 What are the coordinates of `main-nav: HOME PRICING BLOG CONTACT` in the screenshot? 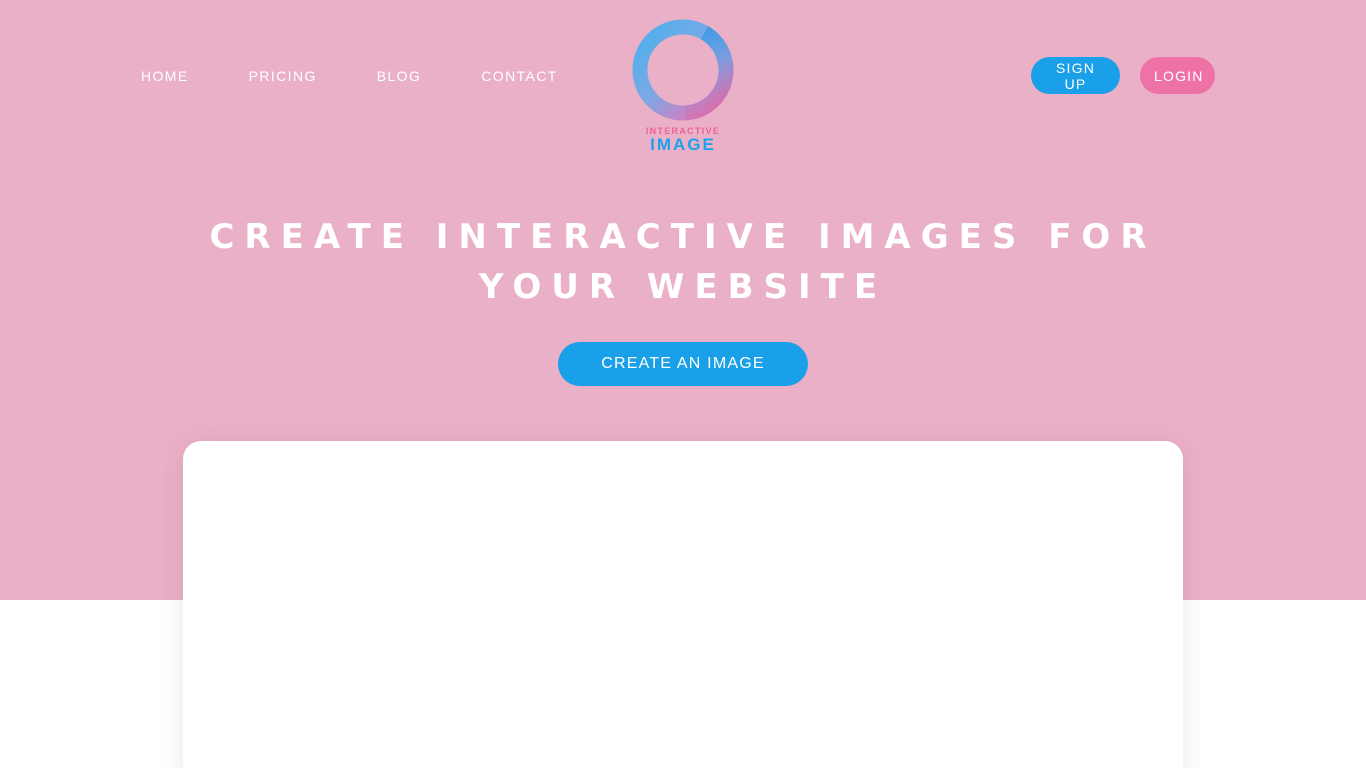 It's located at (349, 76).